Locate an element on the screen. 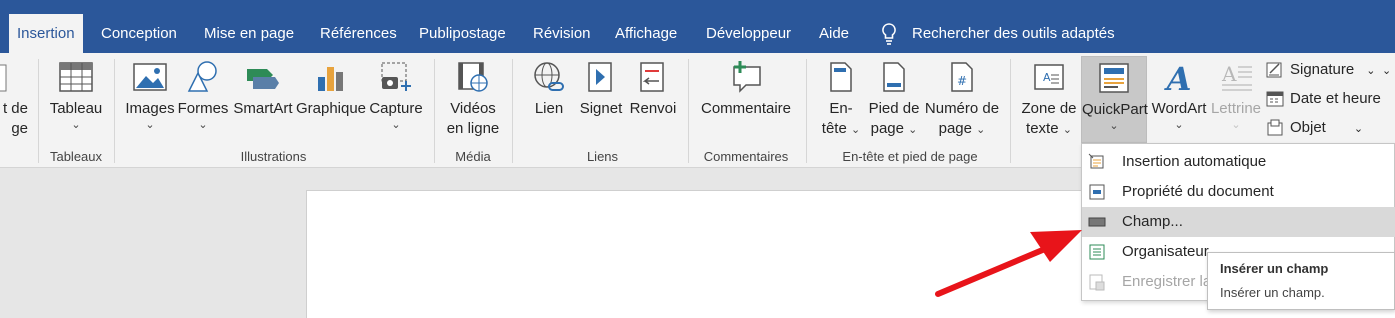  field-icon is located at coordinates (1097, 222).